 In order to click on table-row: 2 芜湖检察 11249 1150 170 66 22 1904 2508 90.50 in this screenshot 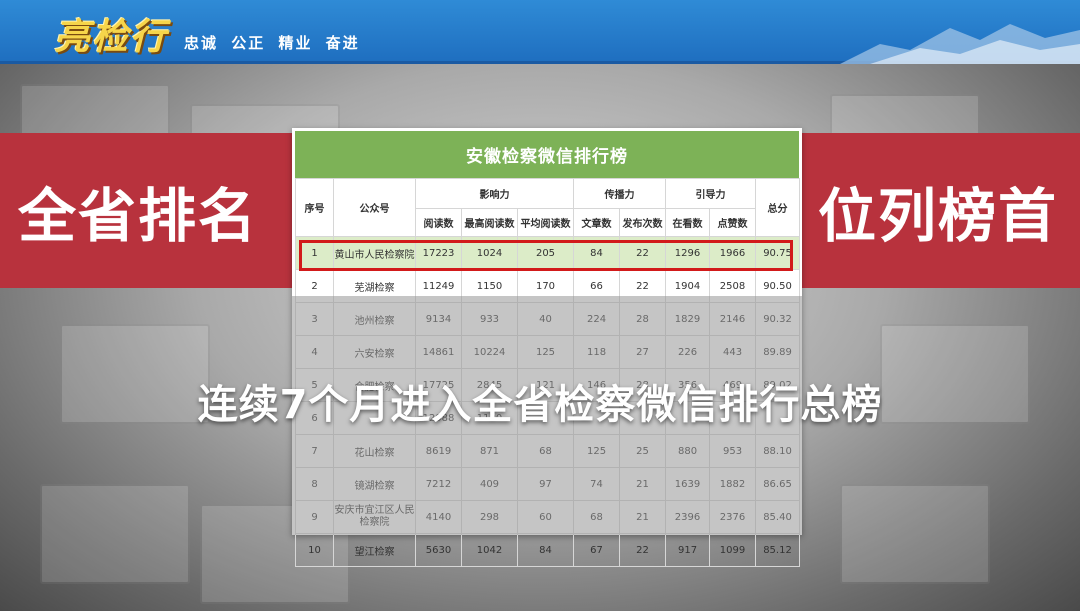, I will do `click(548, 286)`.